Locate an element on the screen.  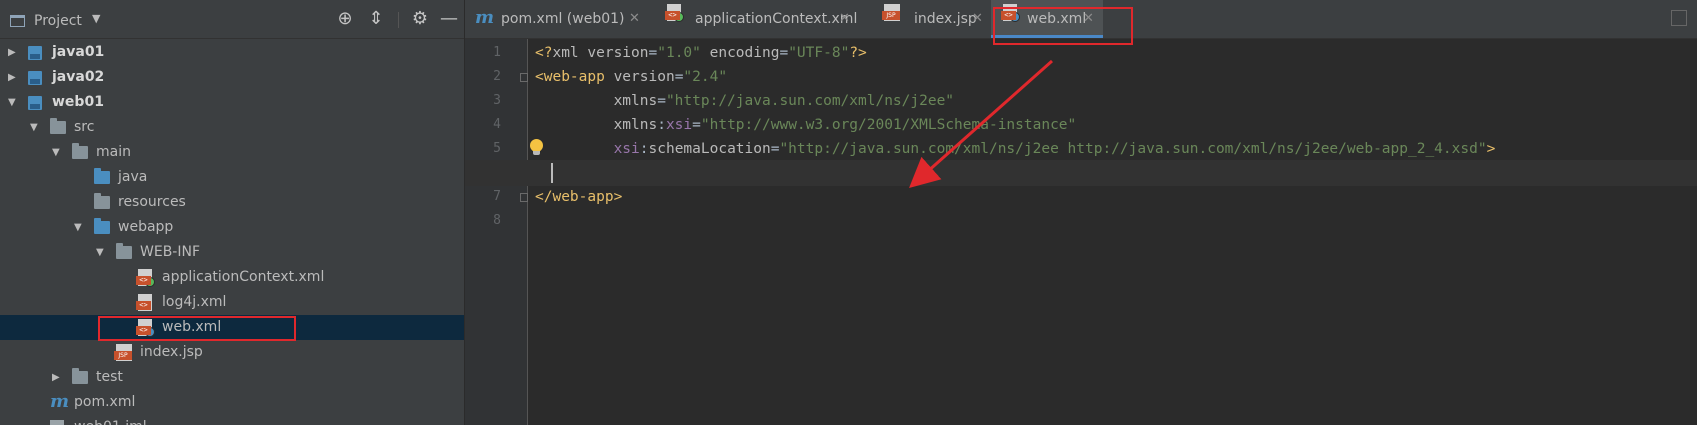
tree-item: ▼ webapp is located at coordinates (232, 227).